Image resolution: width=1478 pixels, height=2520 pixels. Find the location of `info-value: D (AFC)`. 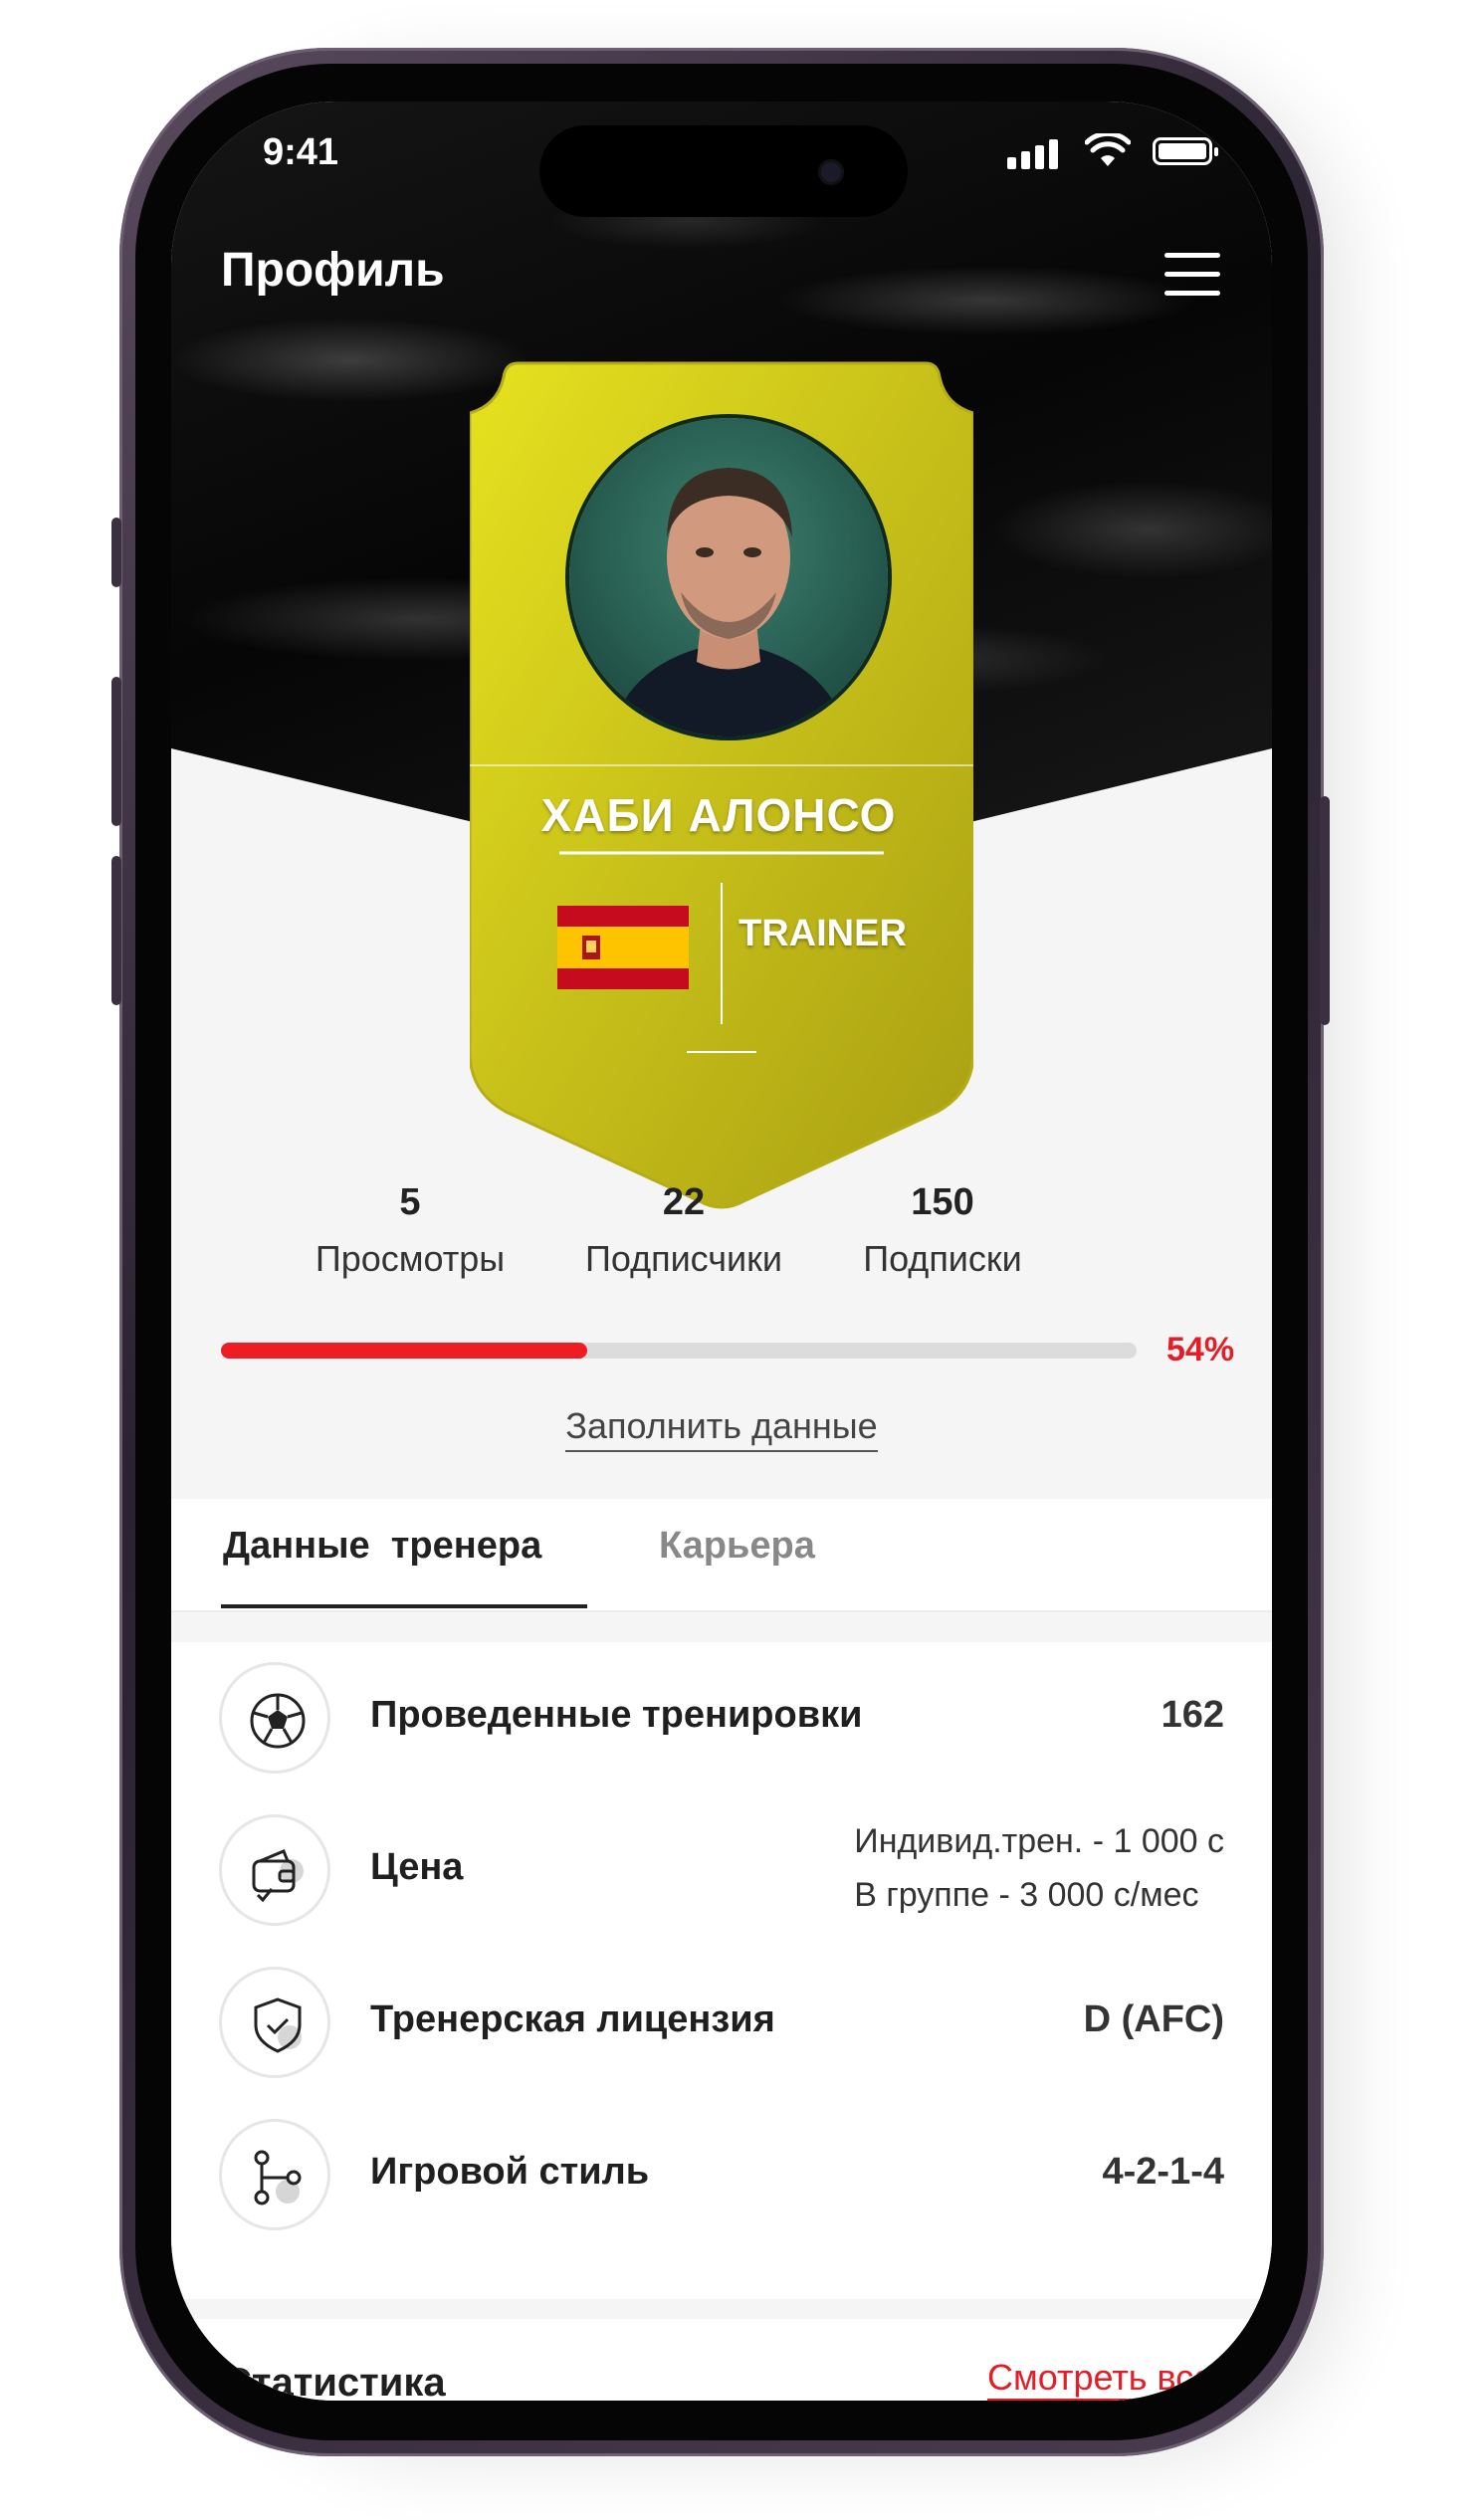

info-value: D (AFC) is located at coordinates (1153, 2019).